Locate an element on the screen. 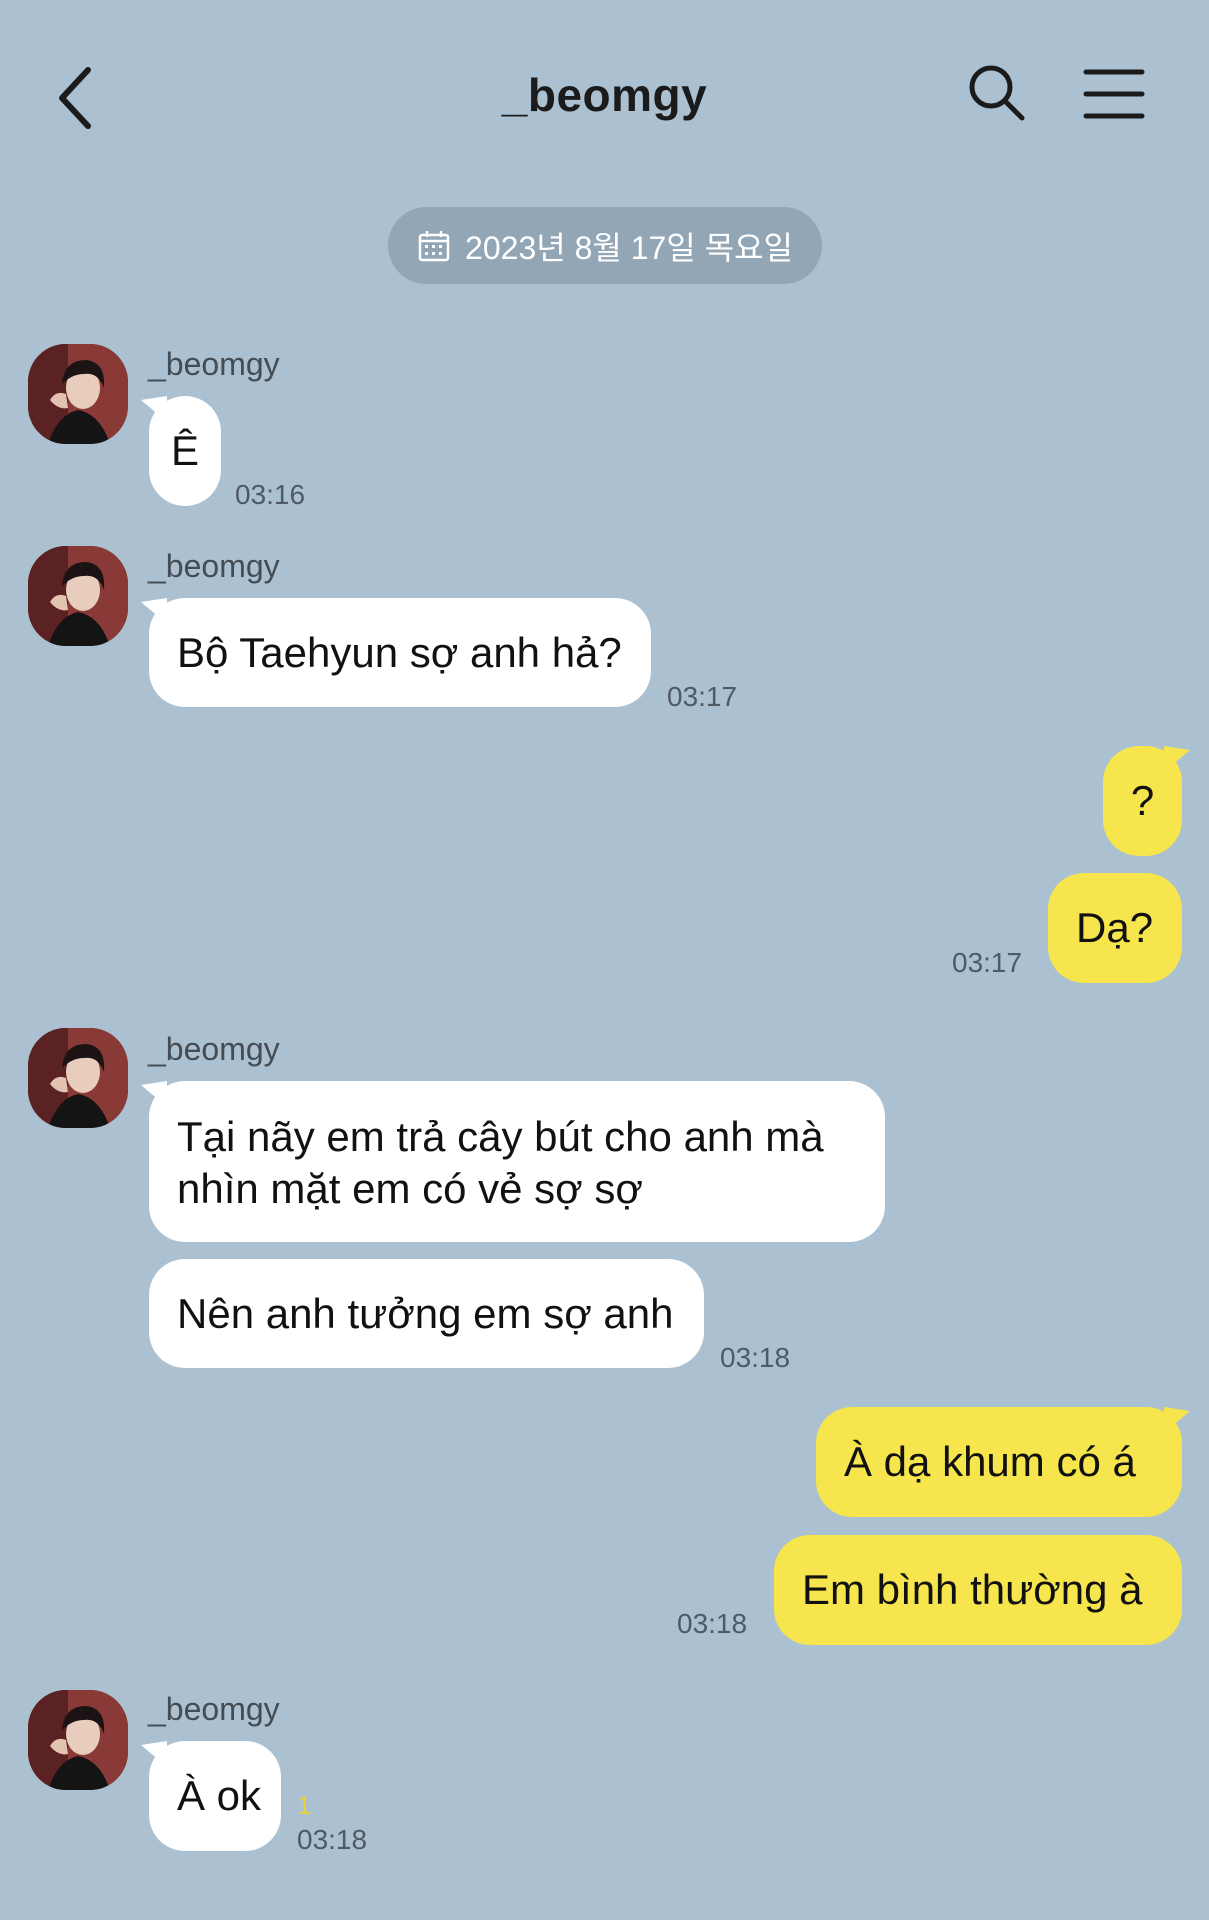  message-bubble: Bộ Taehyun sợ anh hả? is located at coordinates (400, 652).